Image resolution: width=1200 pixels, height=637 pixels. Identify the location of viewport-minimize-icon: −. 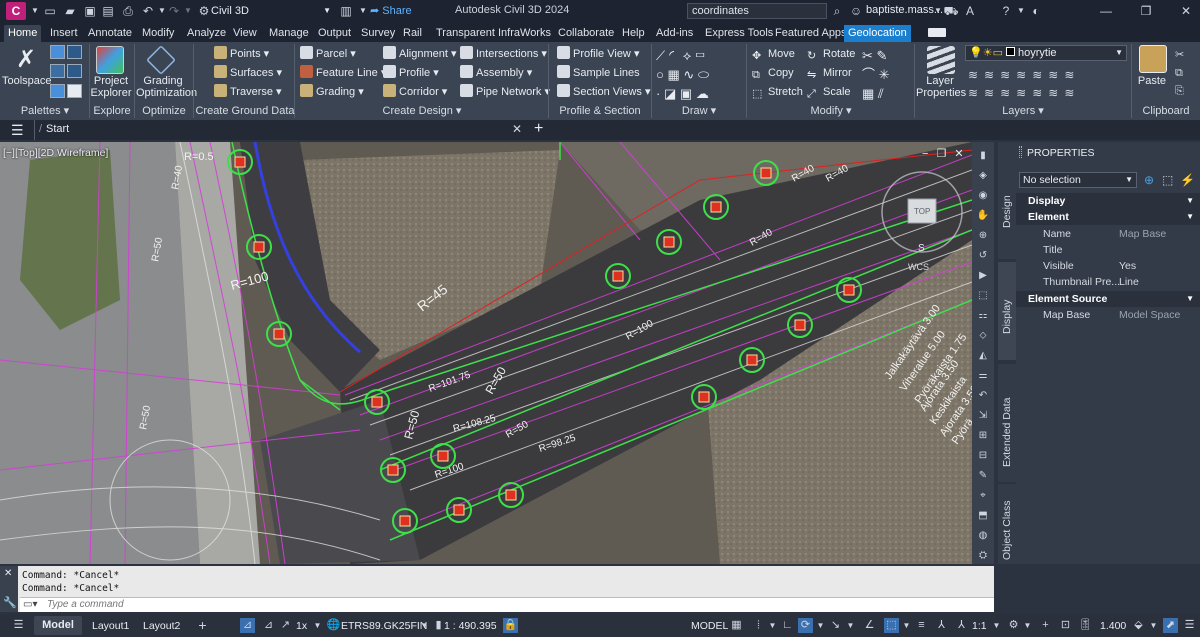
(929, 154).